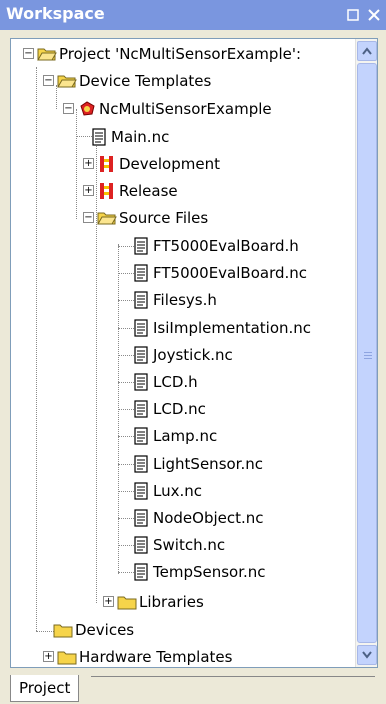 This screenshot has height=704, width=386. Describe the element at coordinates (230, 273) in the screenshot. I see `tree-label: FT5000EvalBoard.nc` at that location.